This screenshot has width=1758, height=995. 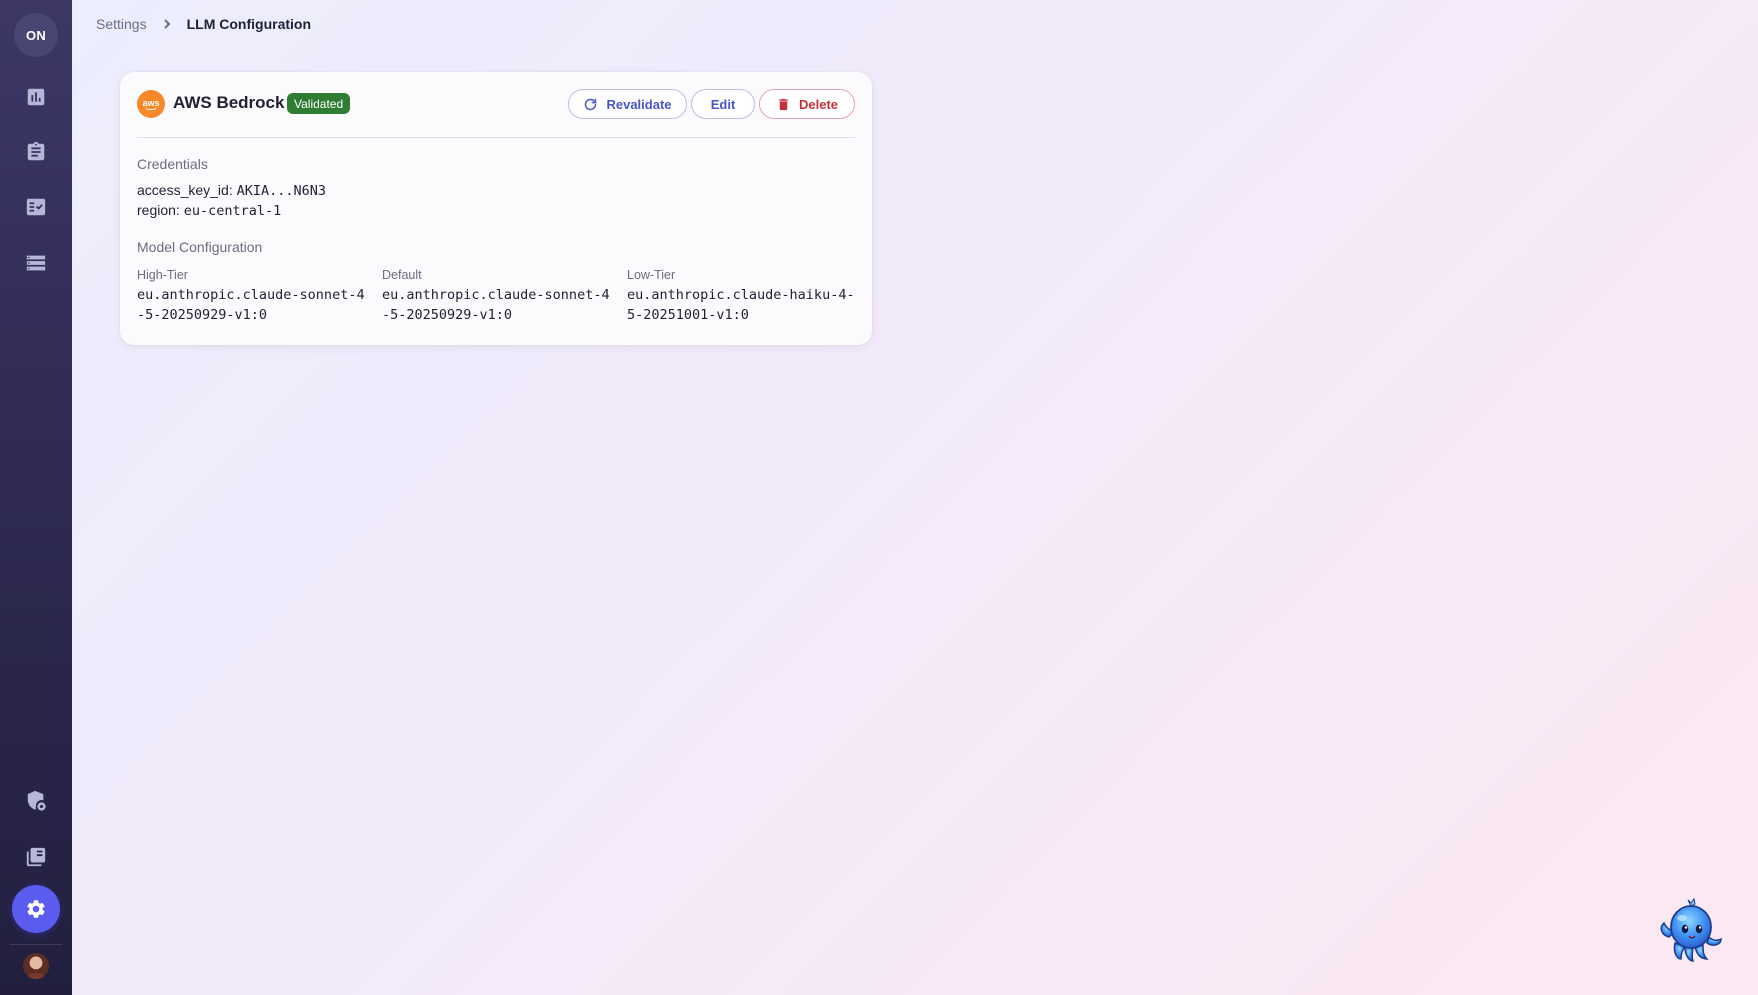 I want to click on sidebar-item-library, so click(x=36, y=857).